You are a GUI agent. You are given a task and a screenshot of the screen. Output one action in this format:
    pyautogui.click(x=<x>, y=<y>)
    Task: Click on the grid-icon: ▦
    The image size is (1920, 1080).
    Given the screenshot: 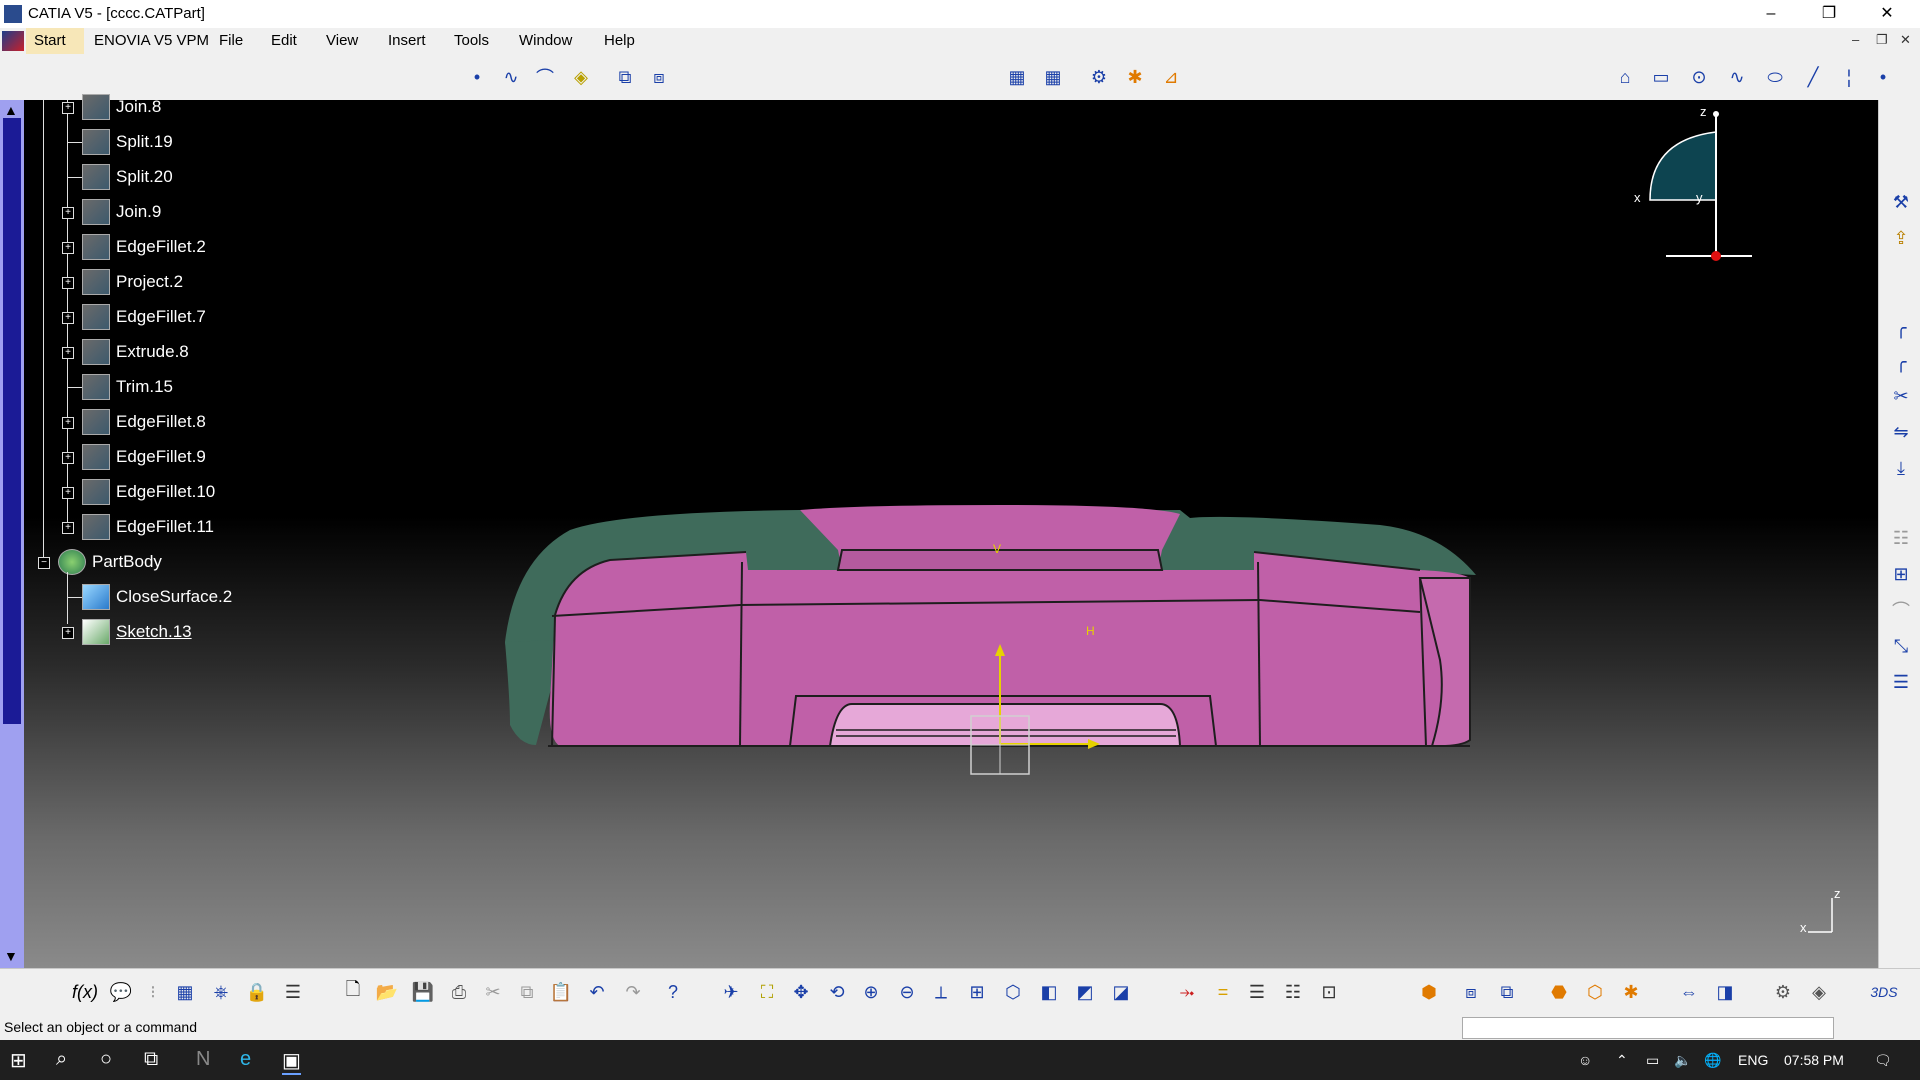 What is the action you would take?
    pyautogui.click(x=1017, y=77)
    